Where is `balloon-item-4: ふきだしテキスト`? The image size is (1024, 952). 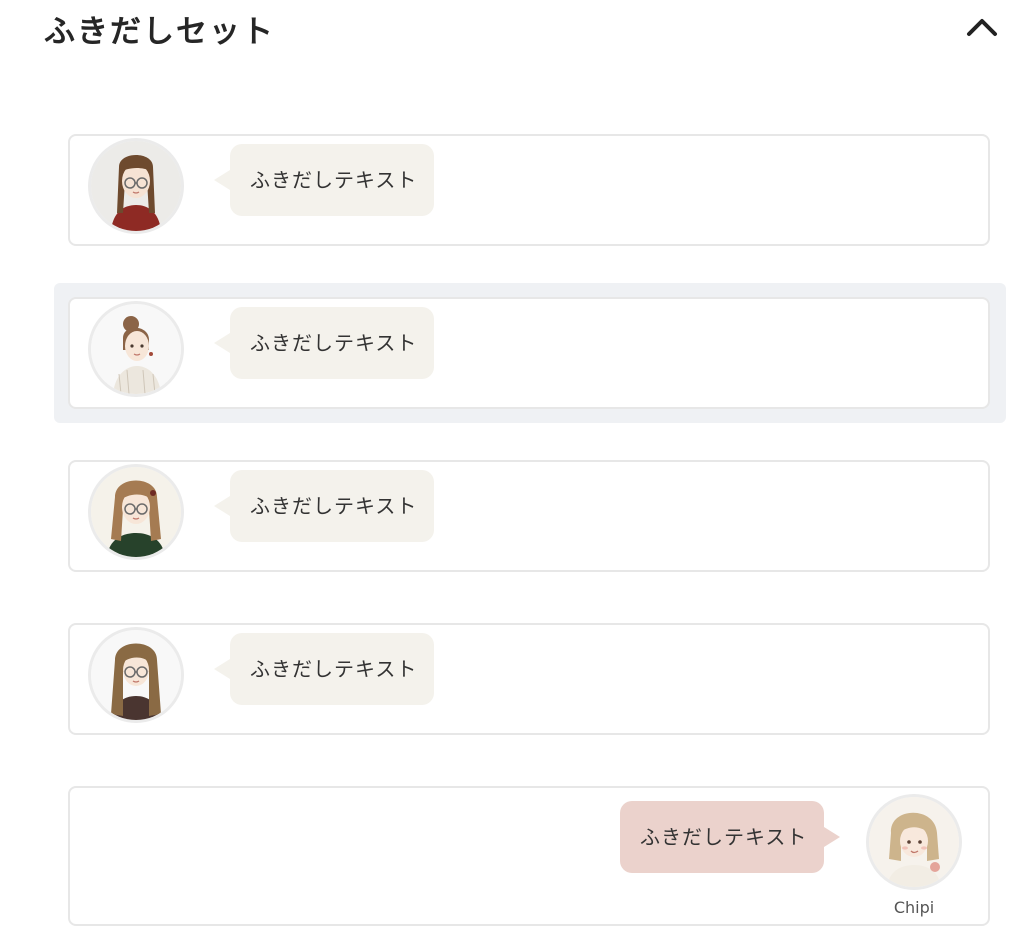
balloon-item-4: ふきだしテキスト is located at coordinates (530, 679).